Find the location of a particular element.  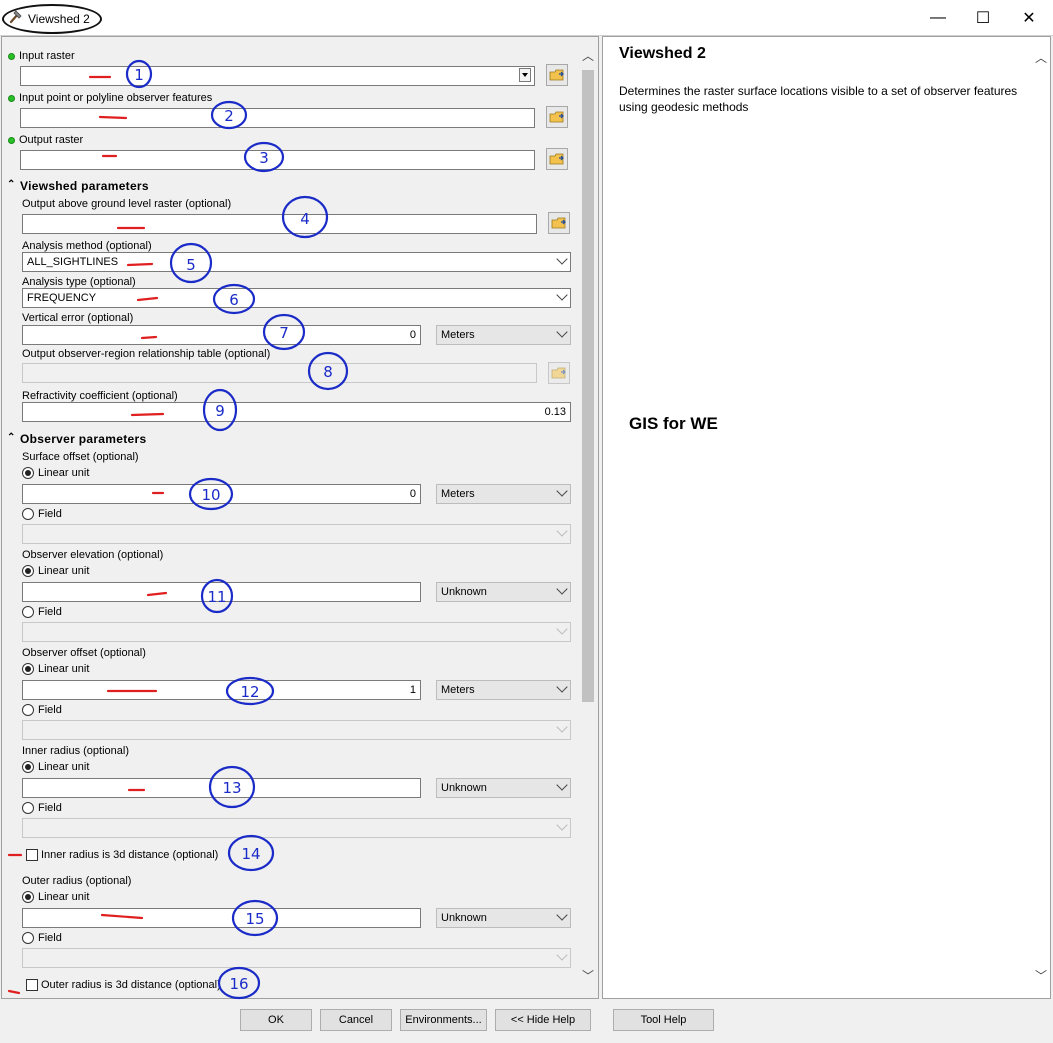

input-raster-dropdown is located at coordinates (525, 75).